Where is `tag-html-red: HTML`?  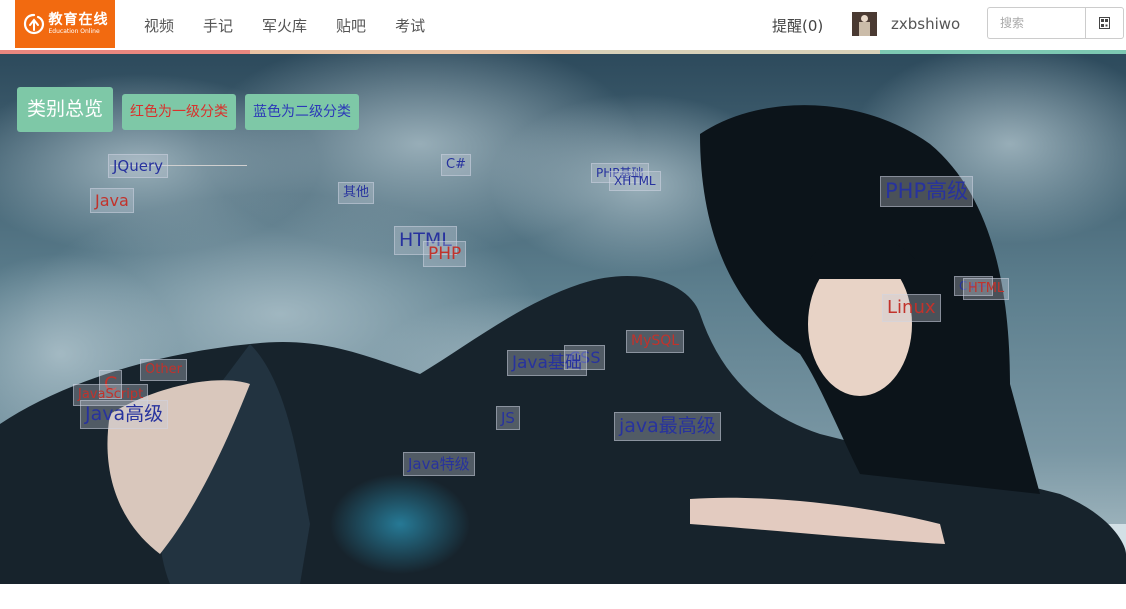 tag-html-red: HTML is located at coordinates (986, 289).